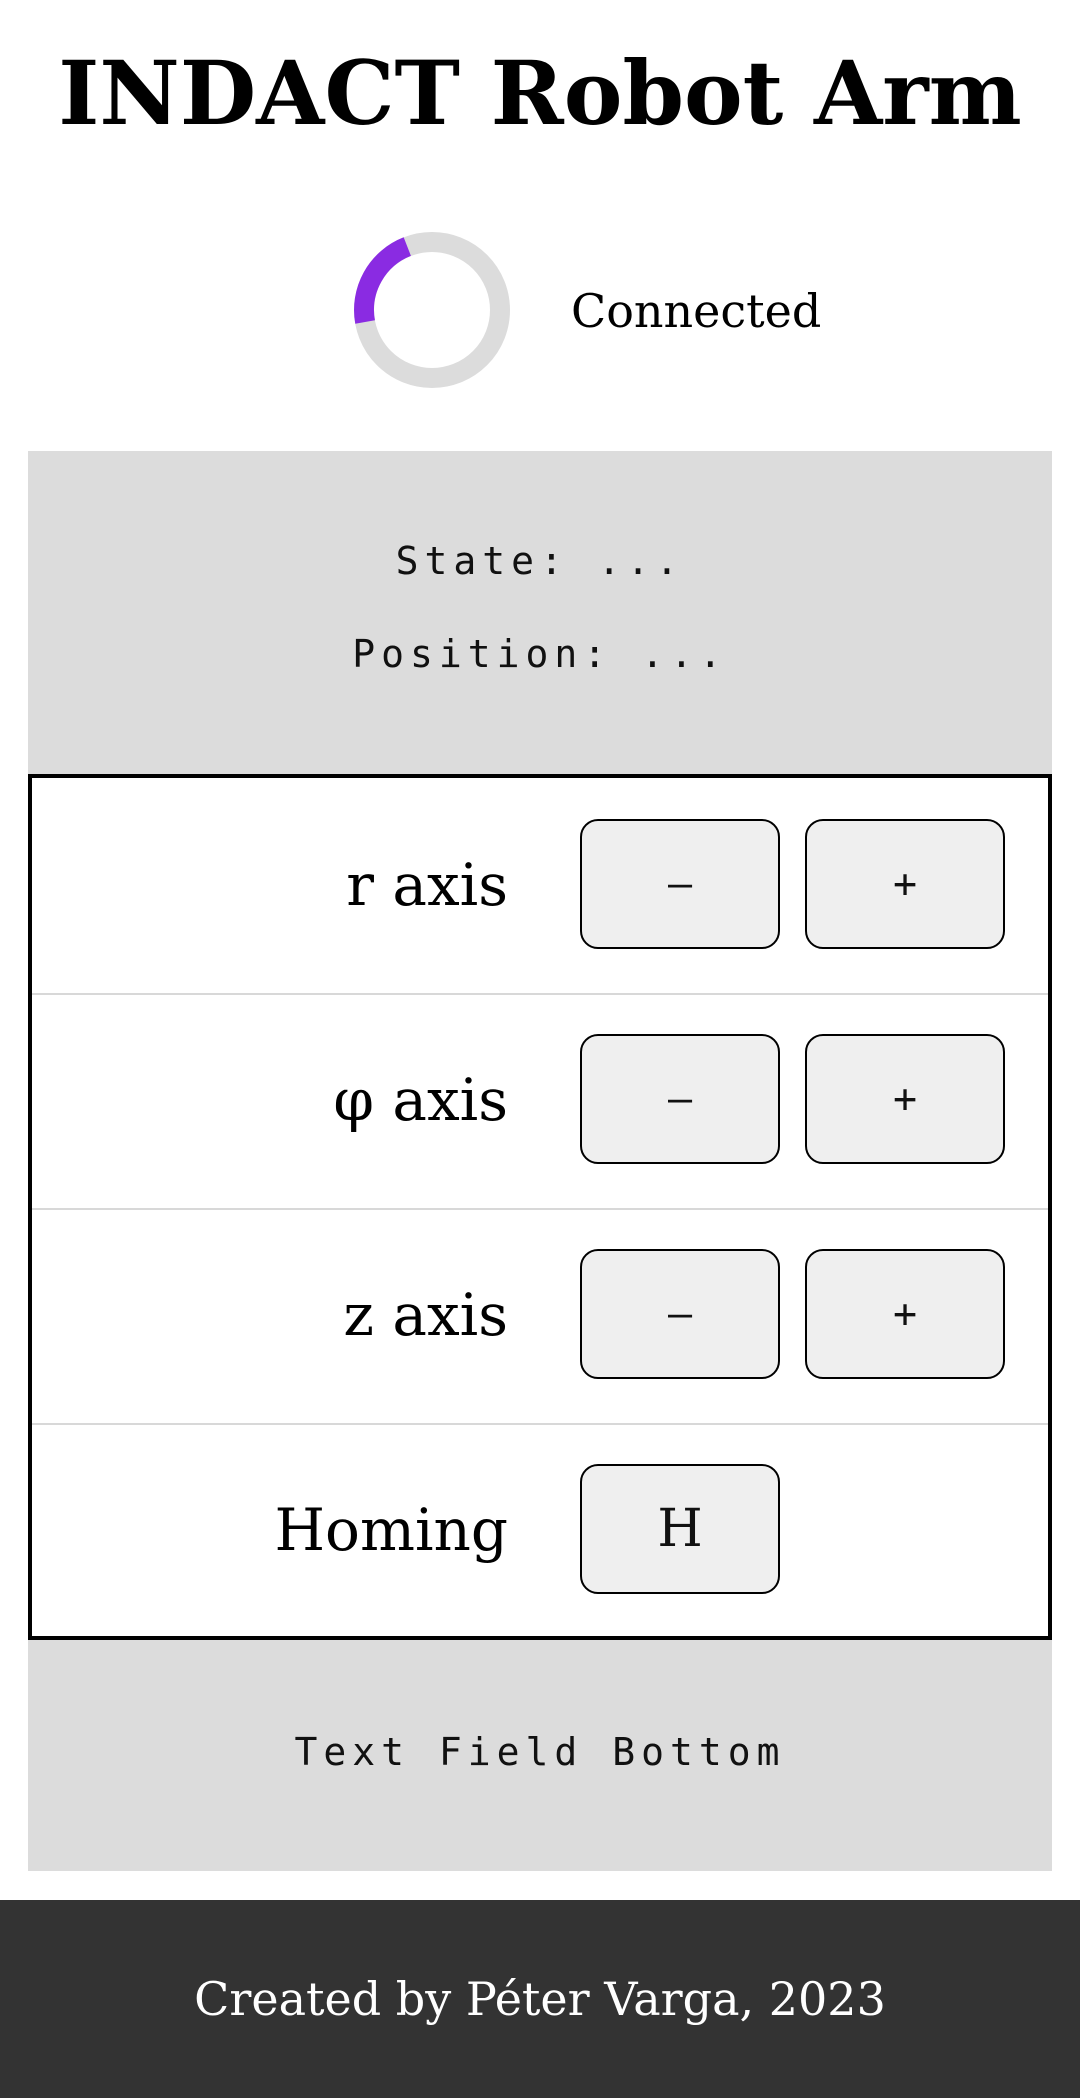 This screenshot has height=2098, width=1080. I want to click on r-axis-label: r axis, so click(427, 885).